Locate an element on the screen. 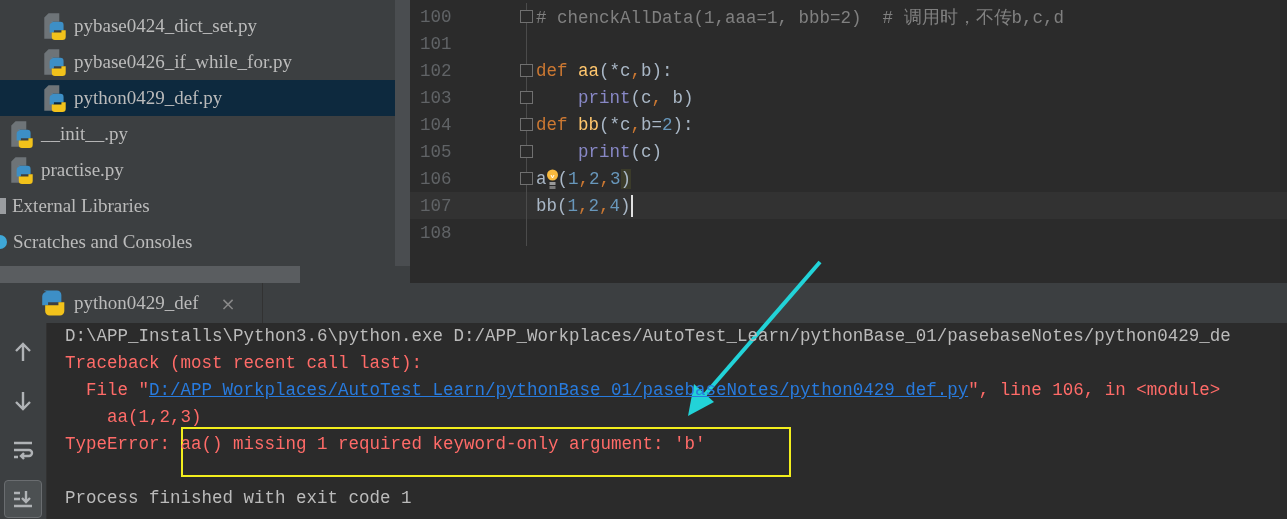 This screenshot has height=519, width=1287. line-number: 106 is located at coordinates (436, 178).